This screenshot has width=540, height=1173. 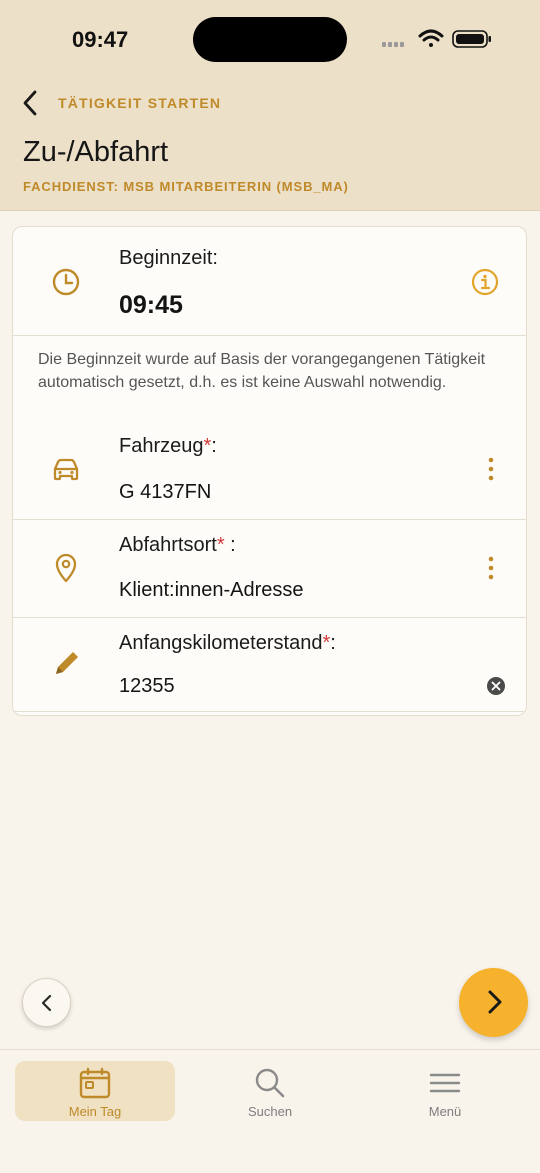 What do you see at coordinates (445, 1083) in the screenshot?
I see `menu-icon` at bounding box center [445, 1083].